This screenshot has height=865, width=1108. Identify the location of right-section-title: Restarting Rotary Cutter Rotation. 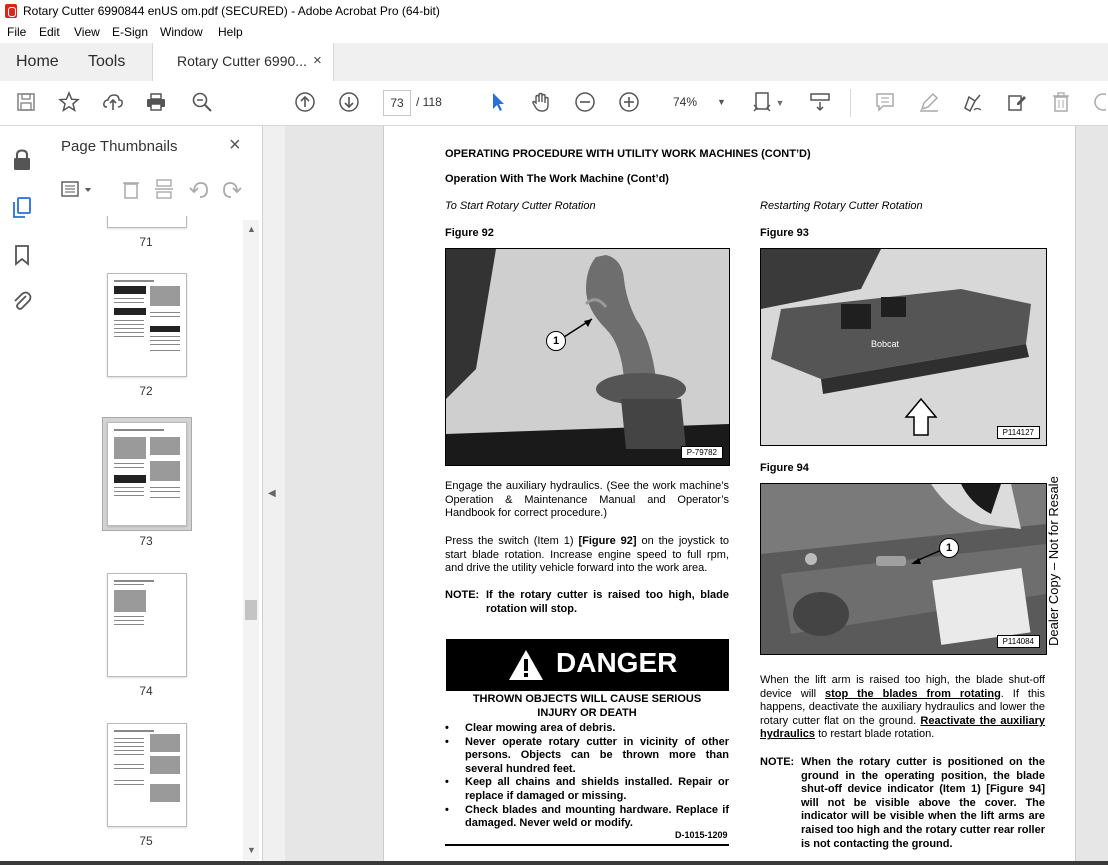
(841, 206).